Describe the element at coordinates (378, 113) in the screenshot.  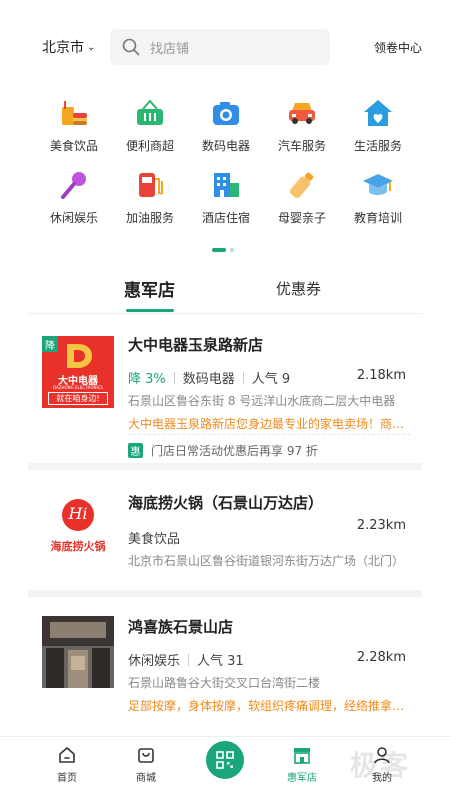
I see `house-icon` at that location.